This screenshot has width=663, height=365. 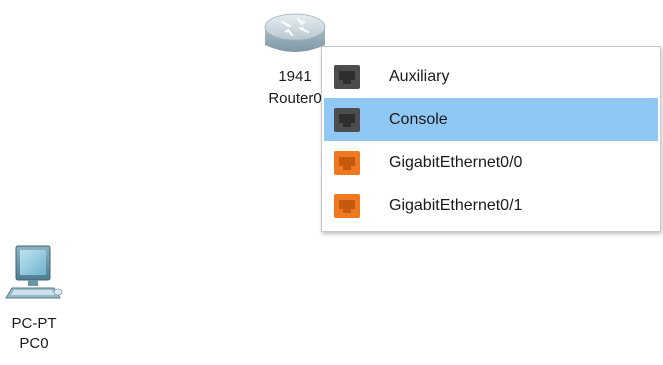 What do you see at coordinates (419, 76) in the screenshot?
I see `menu-item-label: Auxiliary` at bounding box center [419, 76].